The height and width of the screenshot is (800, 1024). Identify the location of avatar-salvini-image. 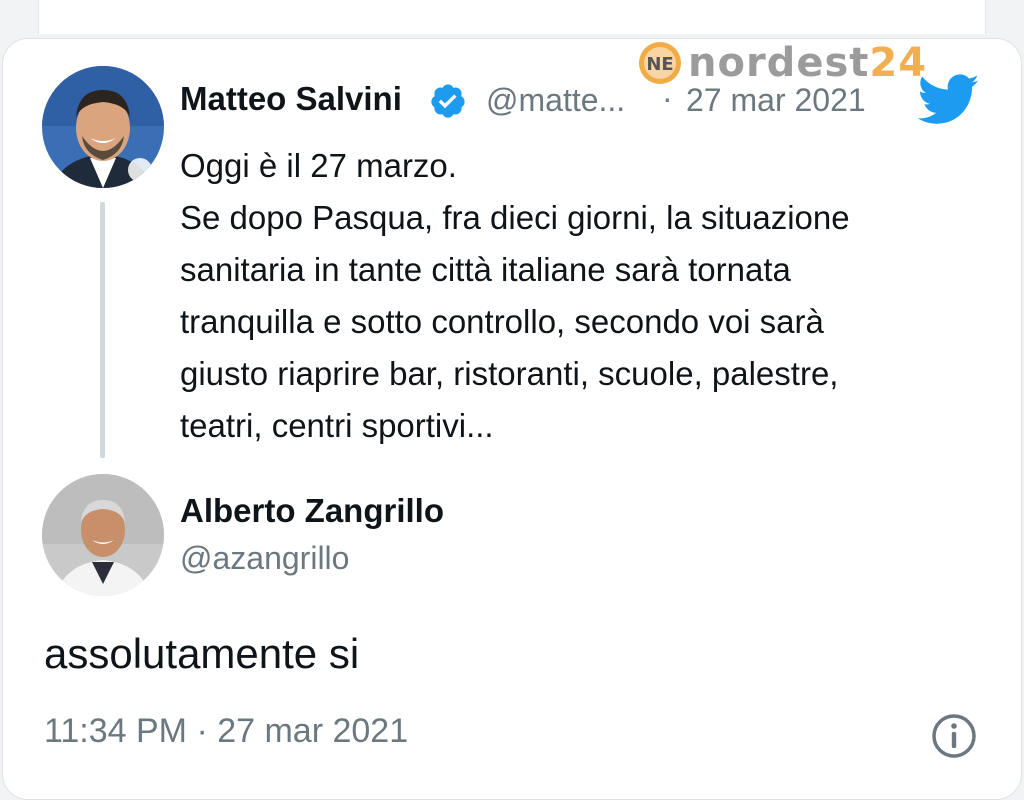
(103, 127).